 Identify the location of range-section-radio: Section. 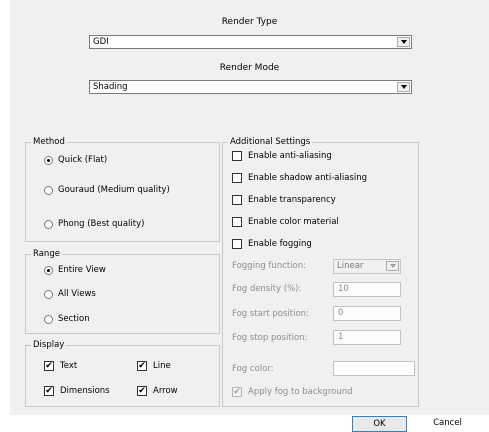
(67, 319).